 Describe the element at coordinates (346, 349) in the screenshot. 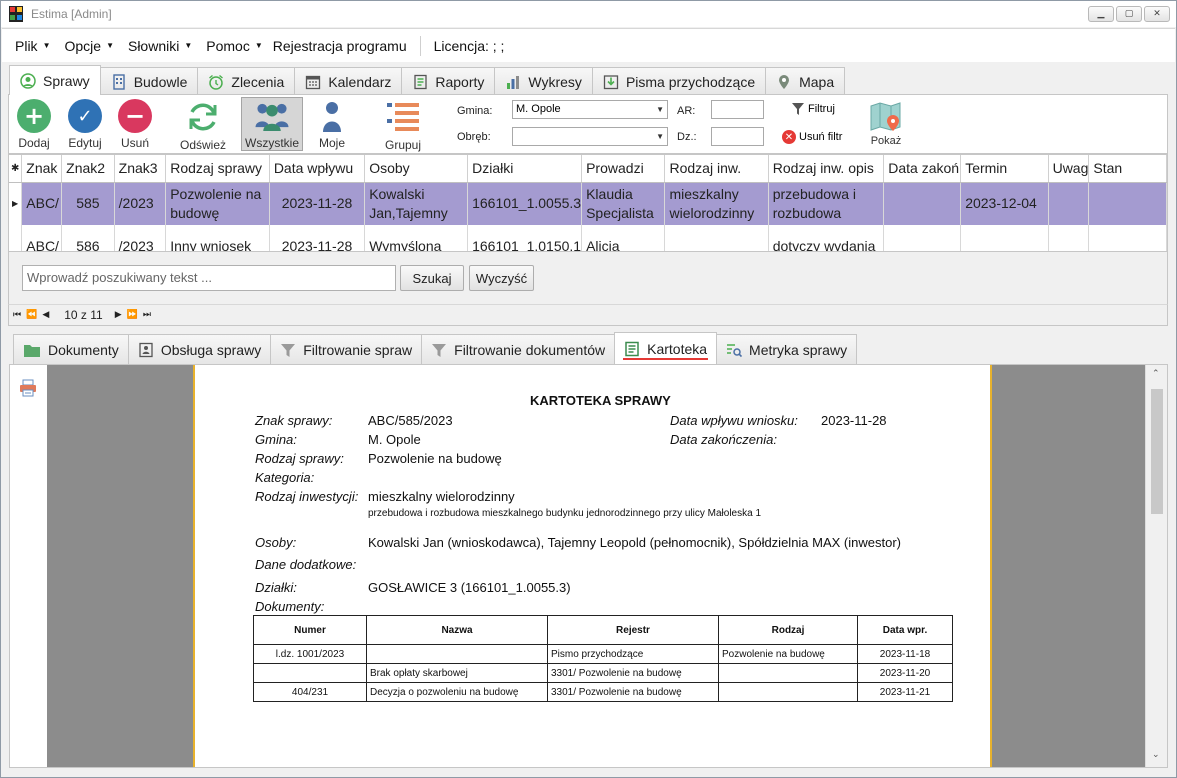

I see `tab-filtrowanie-spraw: Filtrowanie spraw` at that location.